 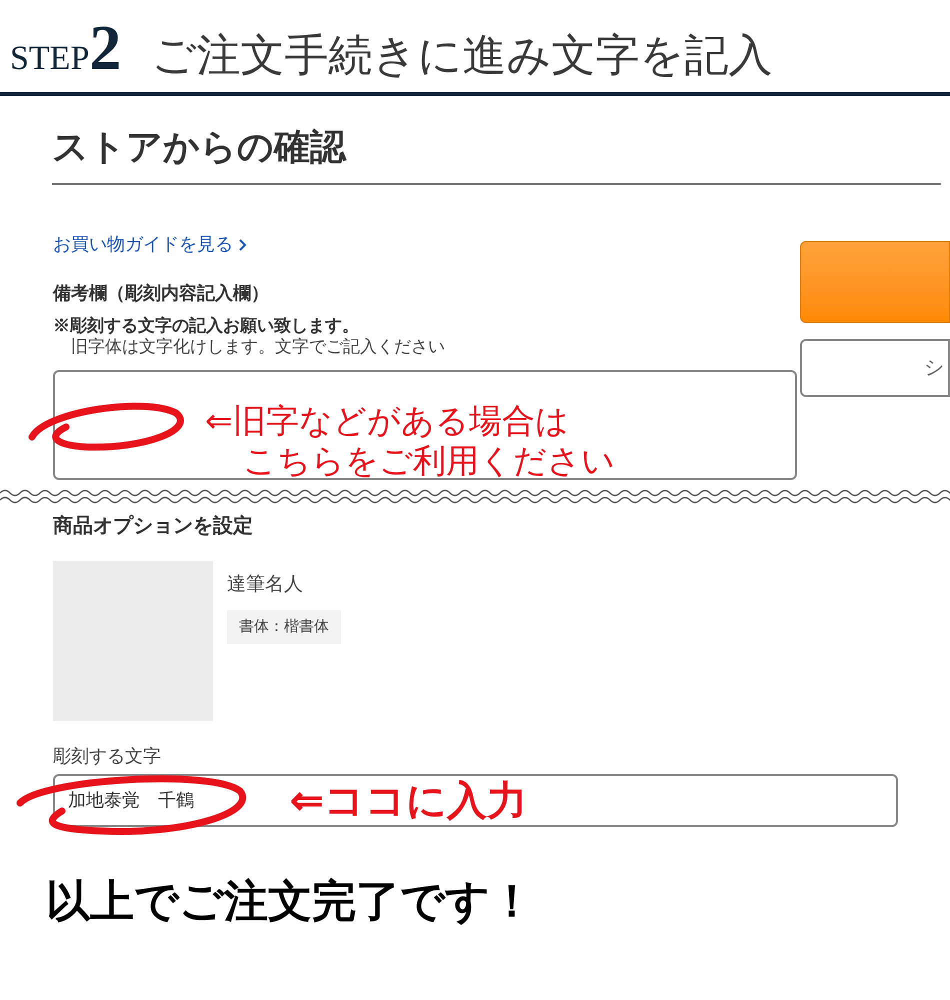 I want to click on chevron-icon, so click(x=243, y=244).